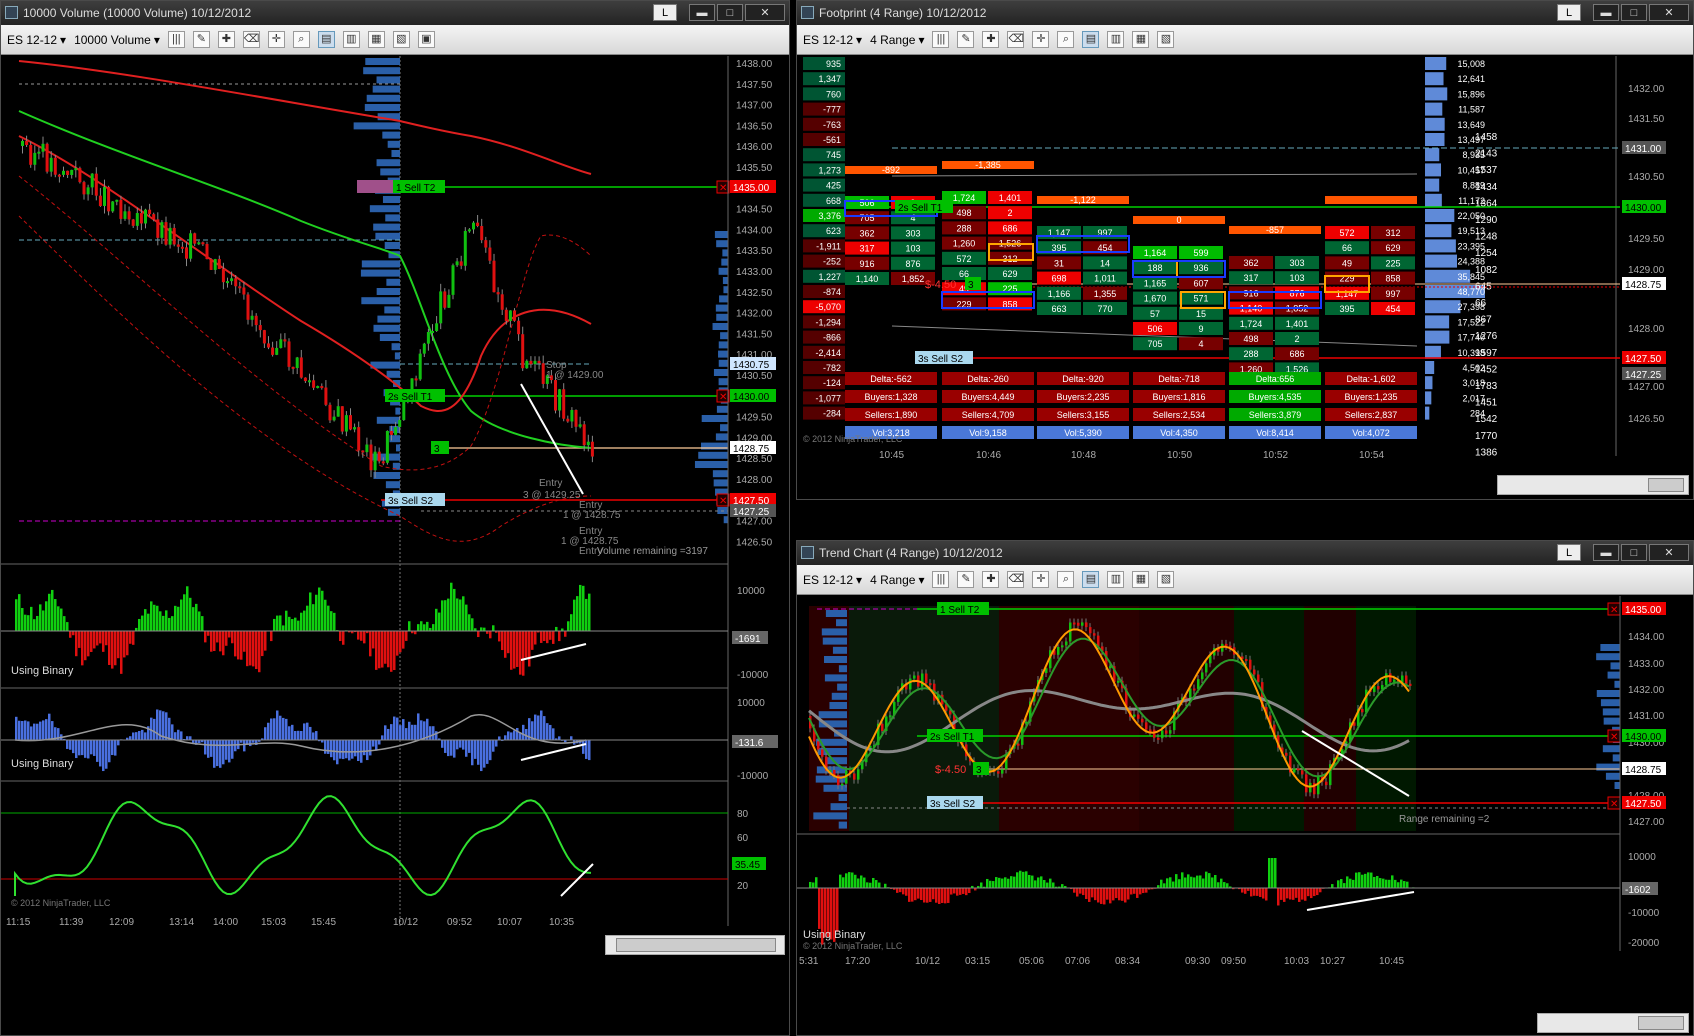  Describe the element at coordinates (912, 264) in the screenshot. I see `footprint-cell-value: 876` at that location.